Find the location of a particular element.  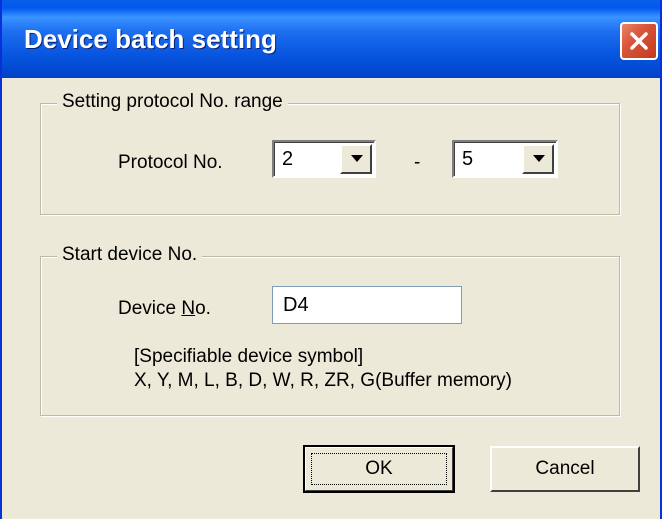

close-button is located at coordinates (639, 41).